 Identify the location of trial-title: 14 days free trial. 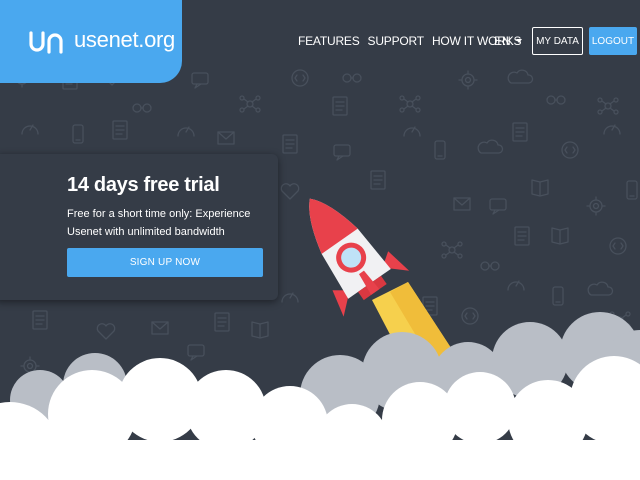
(143, 185).